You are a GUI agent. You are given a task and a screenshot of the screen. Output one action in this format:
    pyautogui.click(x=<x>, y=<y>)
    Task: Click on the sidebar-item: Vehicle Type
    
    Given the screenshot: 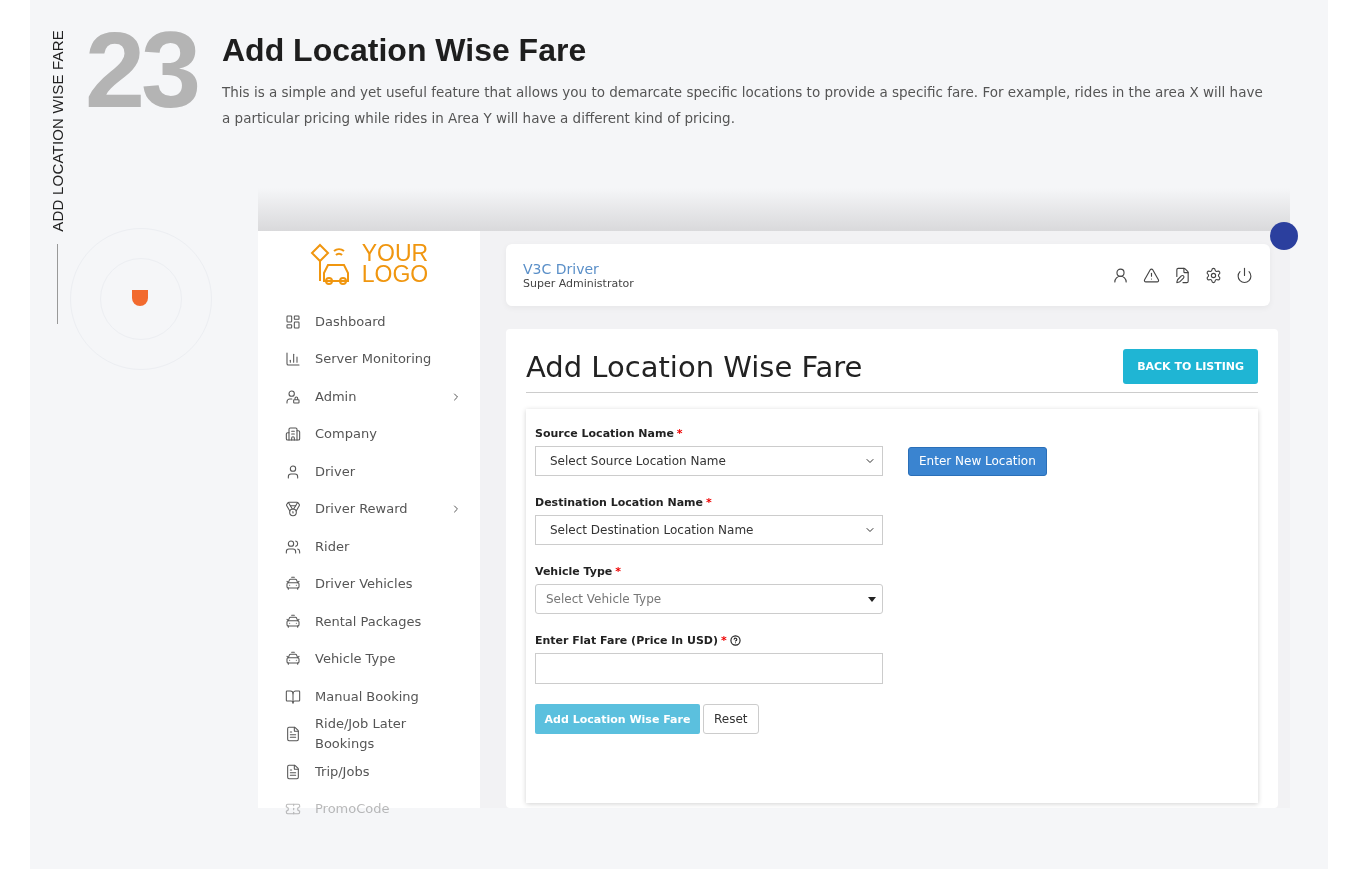 What is the action you would take?
    pyautogui.click(x=369, y=659)
    